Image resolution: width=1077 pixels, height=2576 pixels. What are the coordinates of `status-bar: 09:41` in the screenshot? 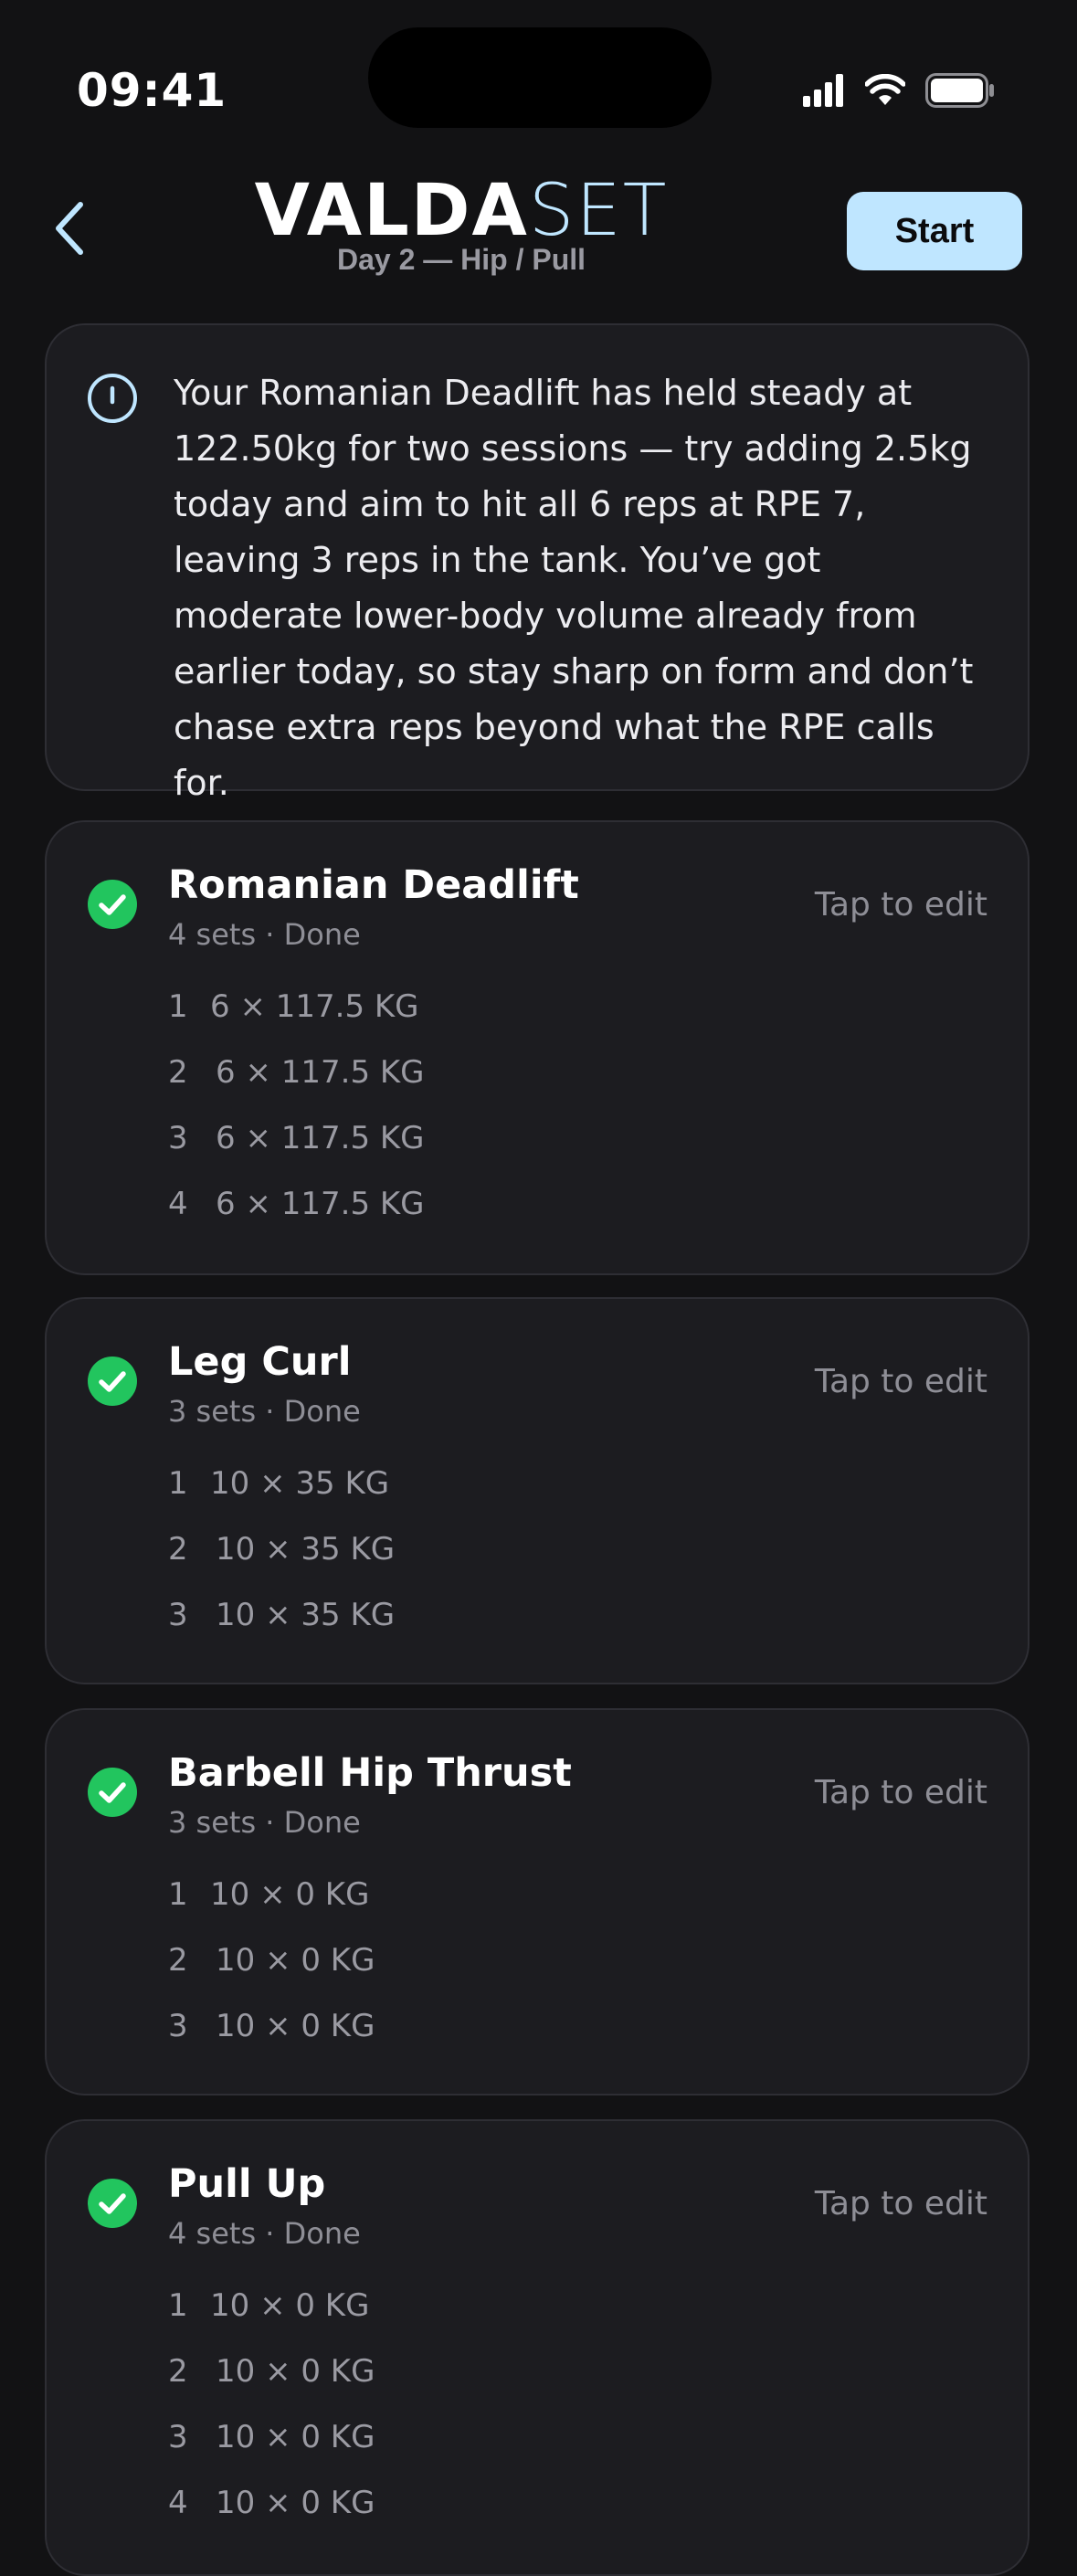 It's located at (538, 82).